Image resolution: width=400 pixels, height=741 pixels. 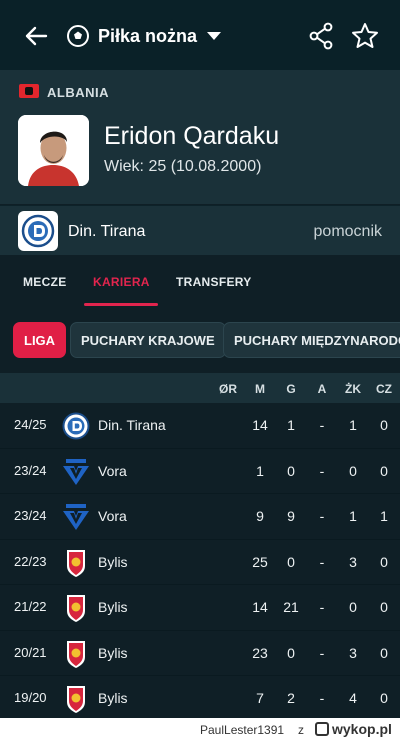 What do you see at coordinates (78, 36) in the screenshot?
I see `soccer-ball-icon` at bounding box center [78, 36].